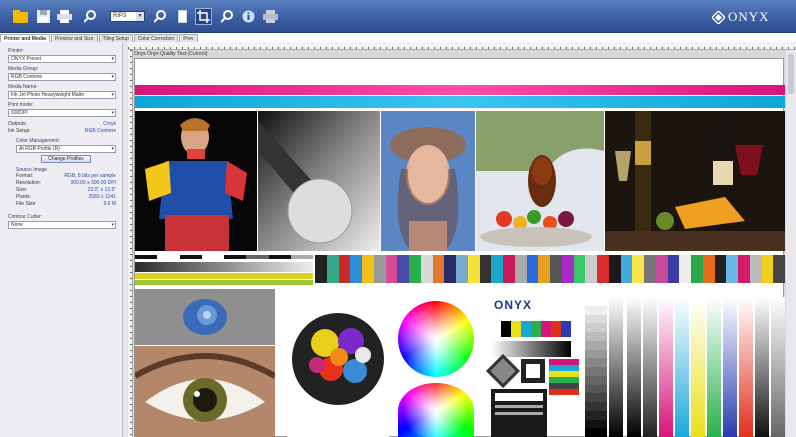  Describe the element at coordinates (224, 282) in the screenshot. I see `green-bar` at that location.